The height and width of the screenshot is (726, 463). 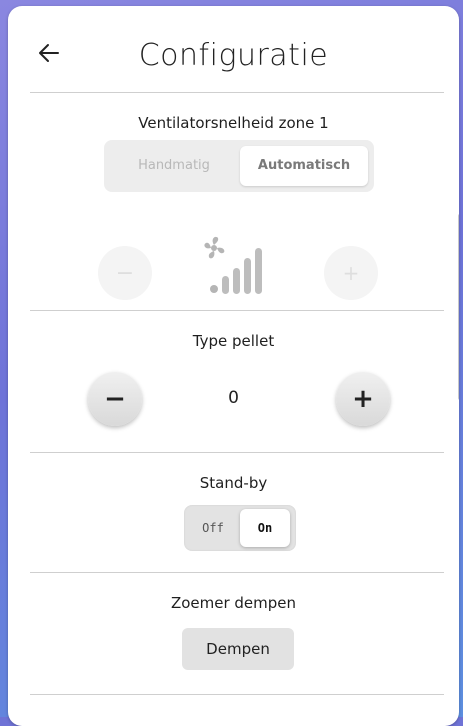 I want to click on fan-zone1-label: Ventilatorsnelheid zone 1, so click(x=233, y=123).